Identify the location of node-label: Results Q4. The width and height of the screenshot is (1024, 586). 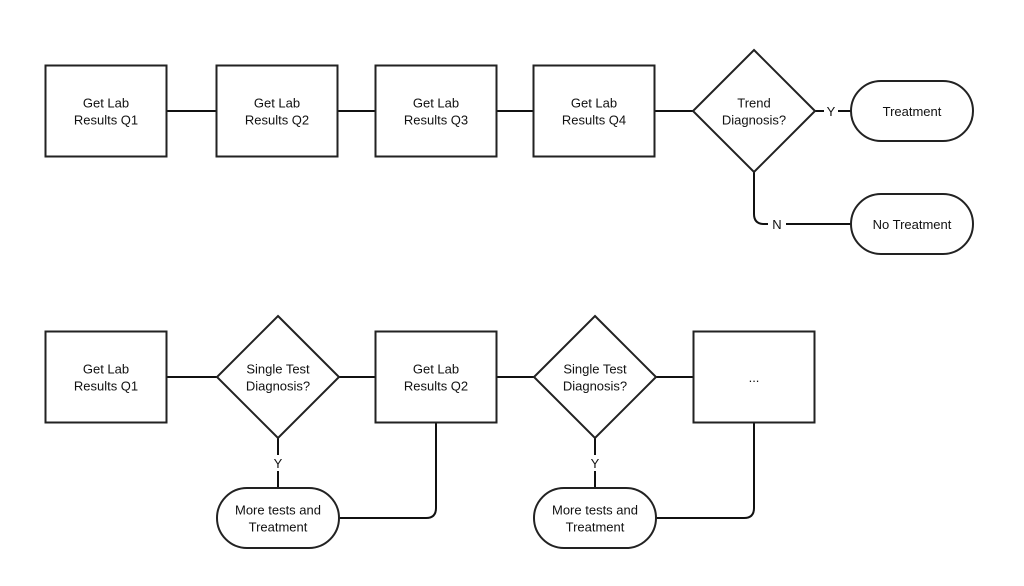
(594, 120).